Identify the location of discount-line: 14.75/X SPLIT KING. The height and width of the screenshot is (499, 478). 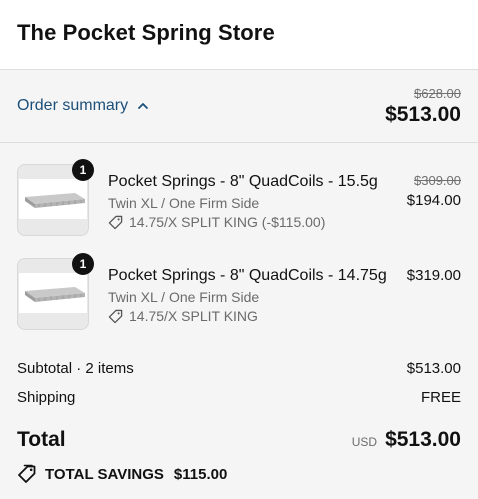
(257, 316).